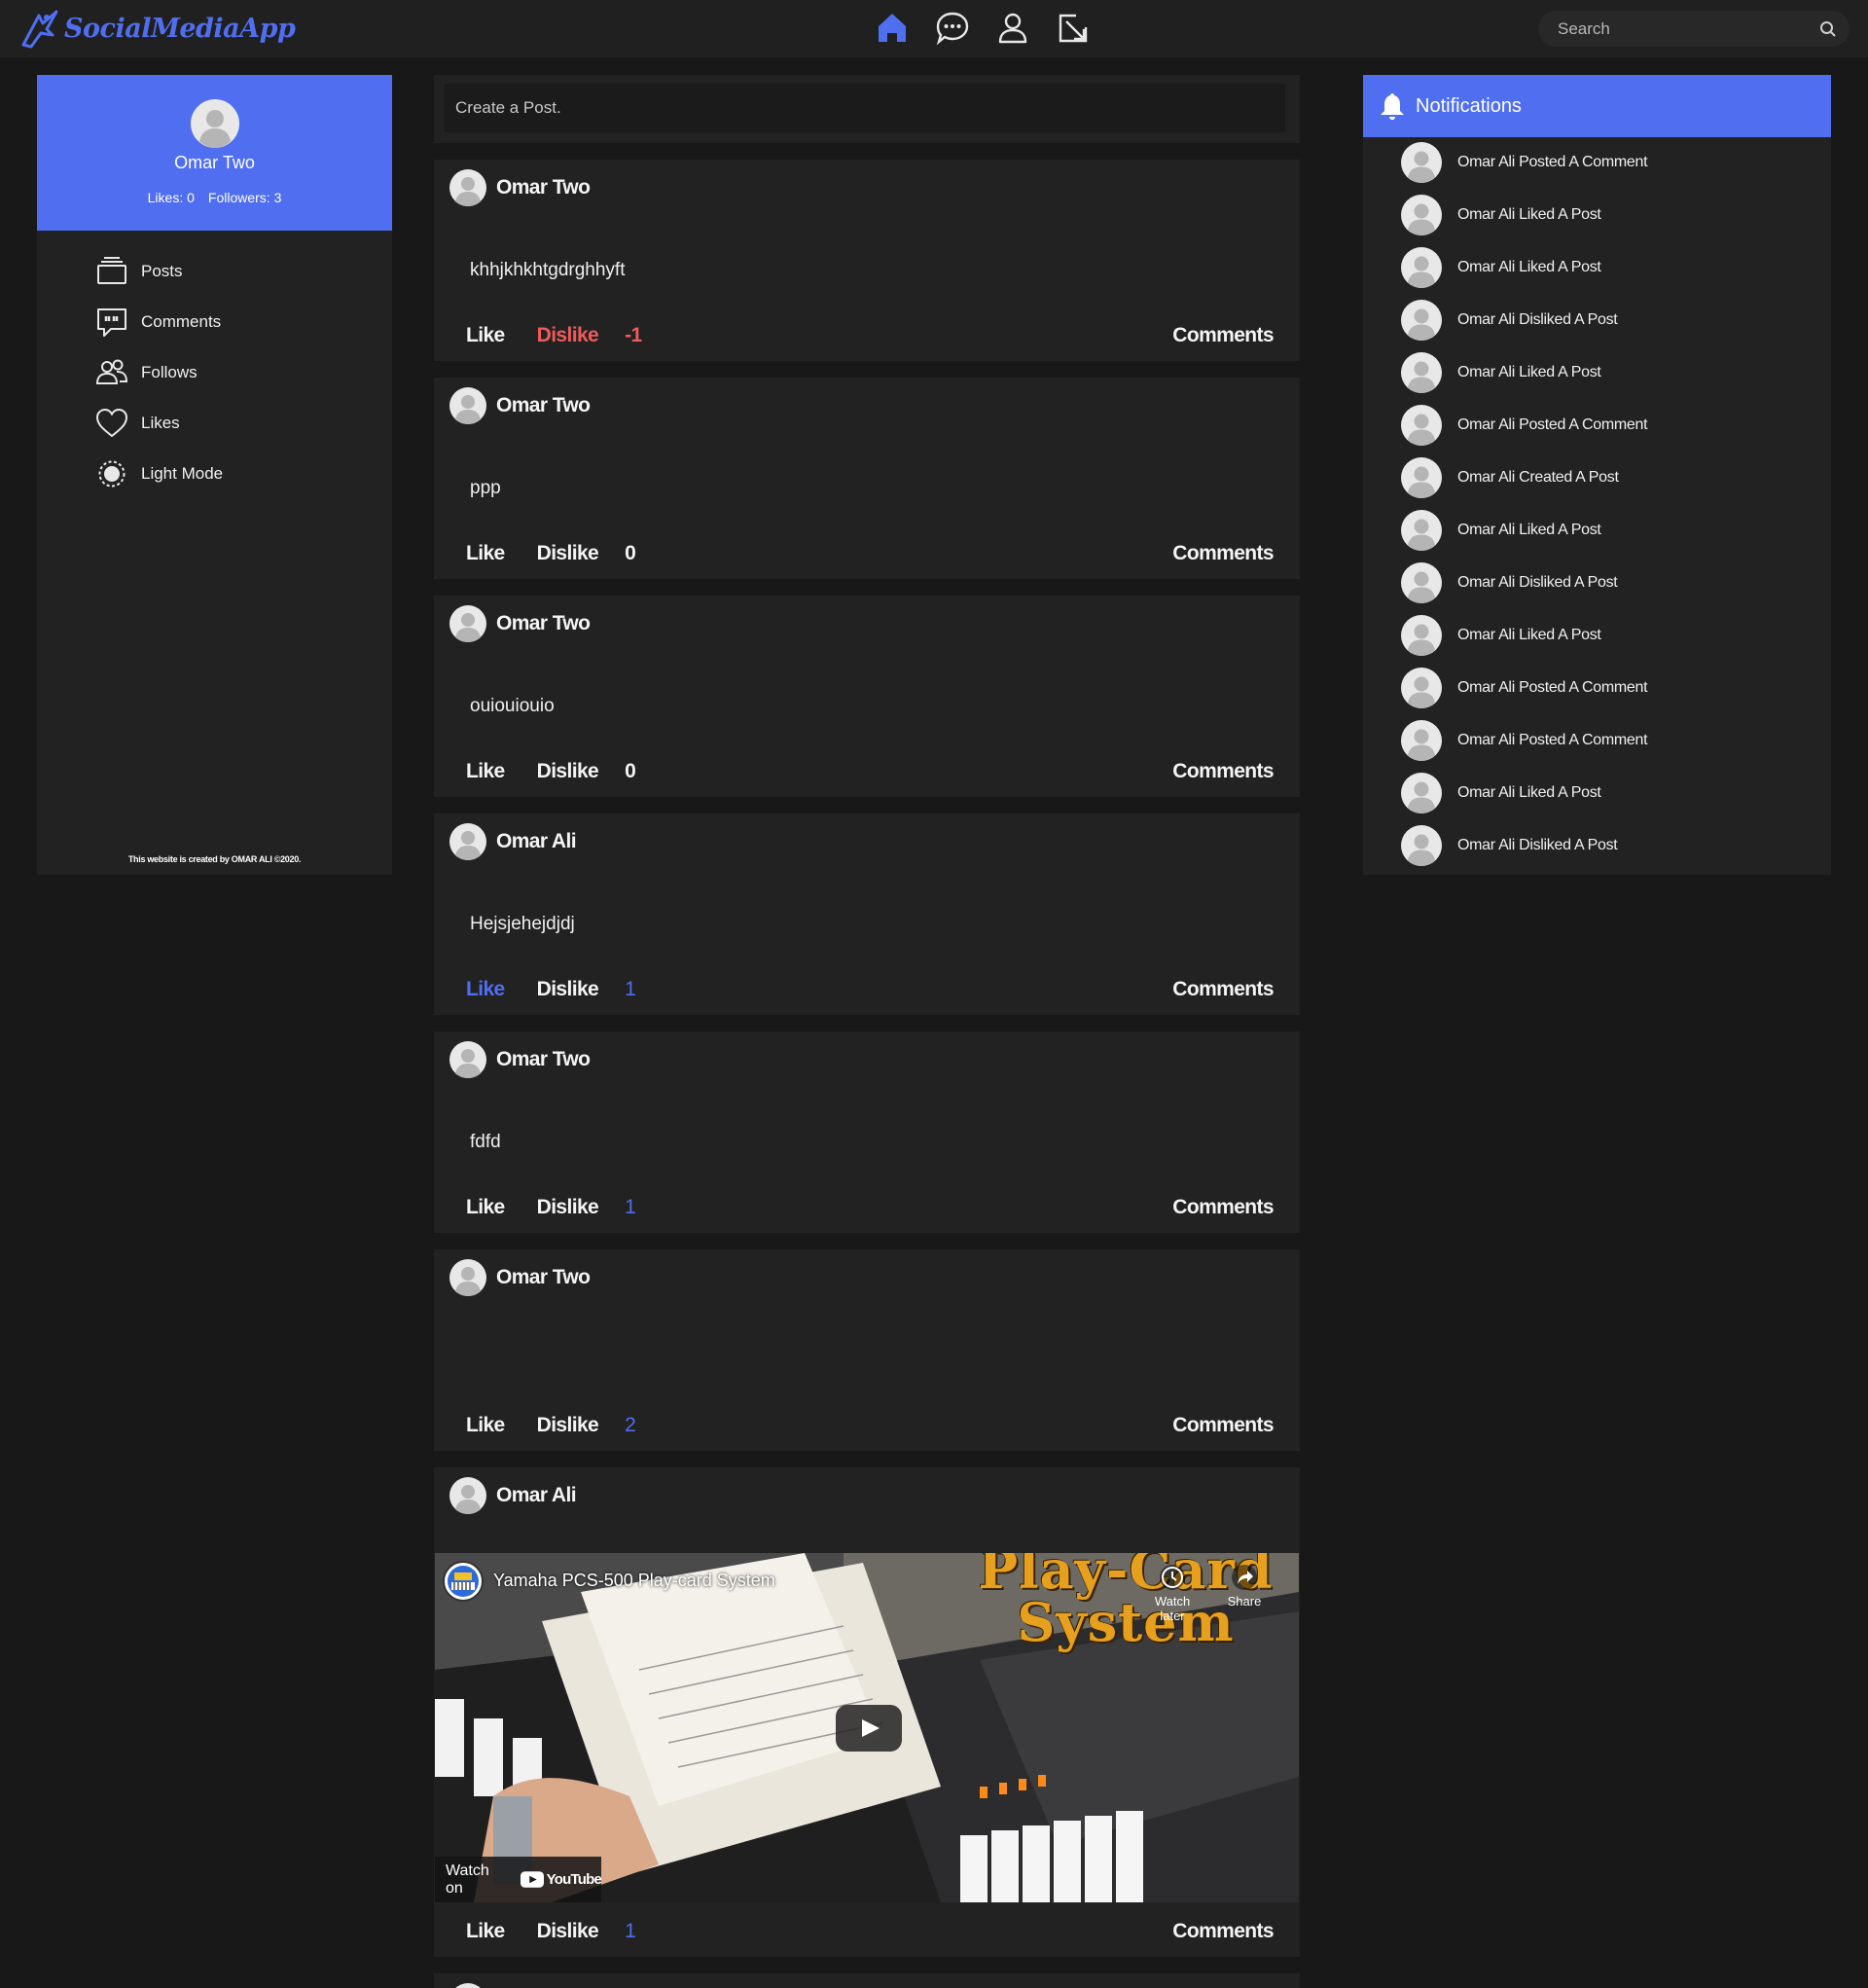  I want to click on post-actions: Like Dislike 0 Comments, so click(870, 553).